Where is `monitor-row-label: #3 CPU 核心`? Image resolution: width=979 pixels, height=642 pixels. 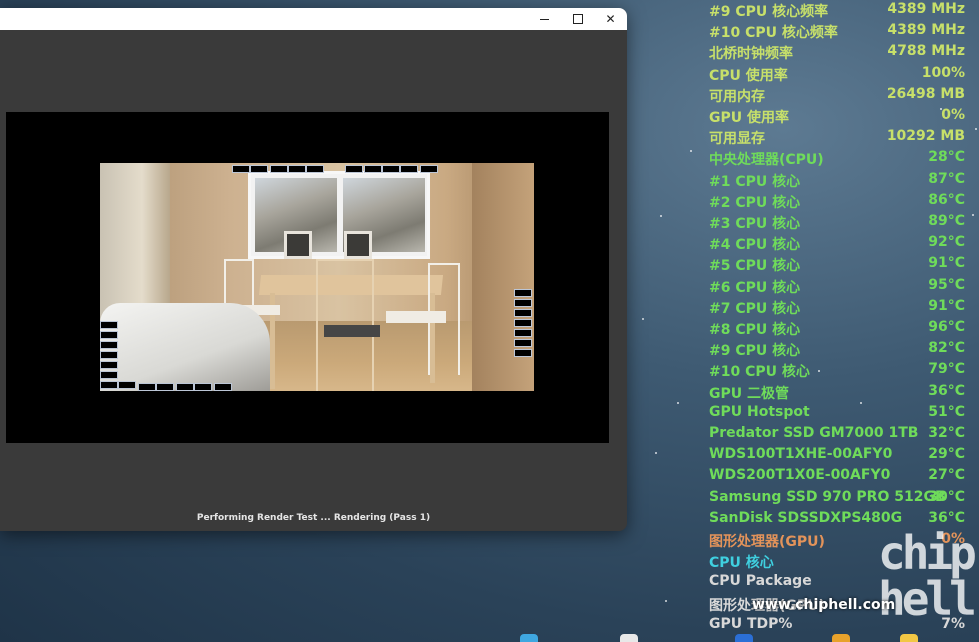 monitor-row-label: #3 CPU 核心 is located at coordinates (755, 224).